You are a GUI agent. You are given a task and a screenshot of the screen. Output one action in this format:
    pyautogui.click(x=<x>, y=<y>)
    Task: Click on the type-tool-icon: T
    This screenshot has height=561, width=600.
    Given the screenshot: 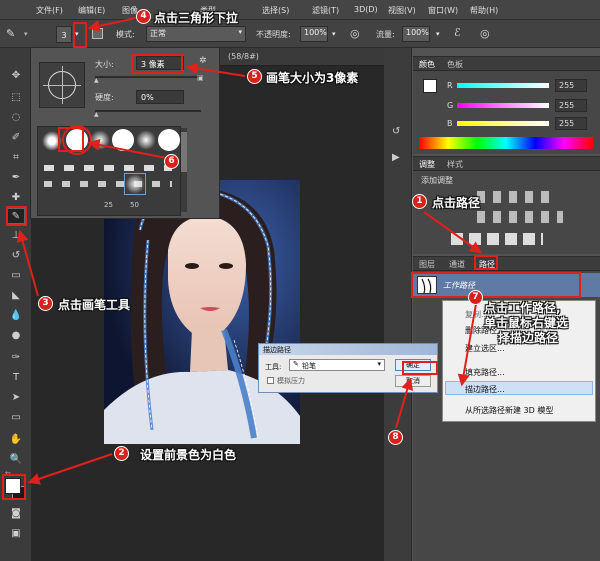 What is the action you would take?
    pyautogui.click(x=16, y=378)
    